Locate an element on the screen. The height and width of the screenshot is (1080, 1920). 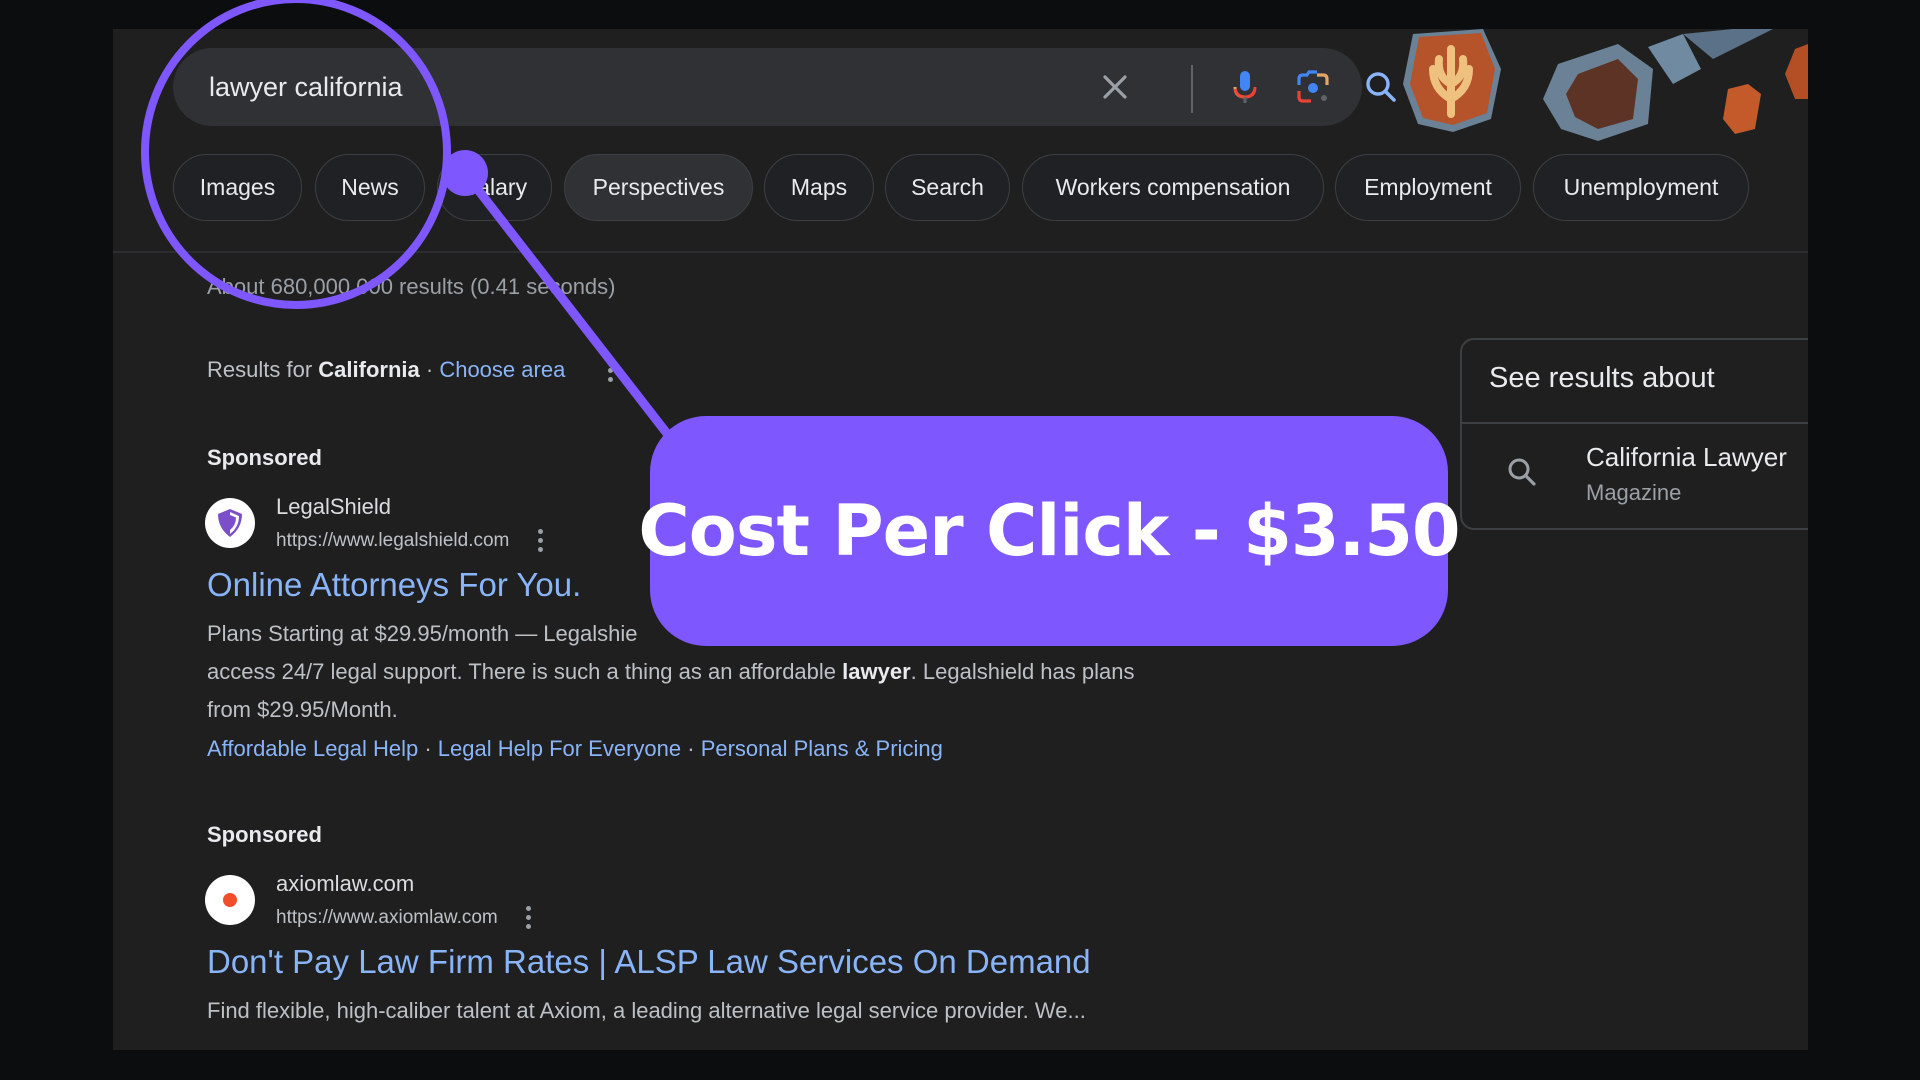
axiom-dot-icon is located at coordinates (230, 900).